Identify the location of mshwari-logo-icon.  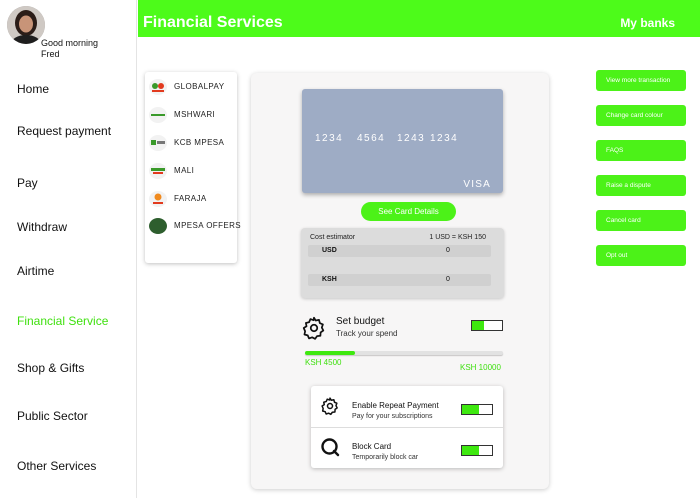
(158, 115).